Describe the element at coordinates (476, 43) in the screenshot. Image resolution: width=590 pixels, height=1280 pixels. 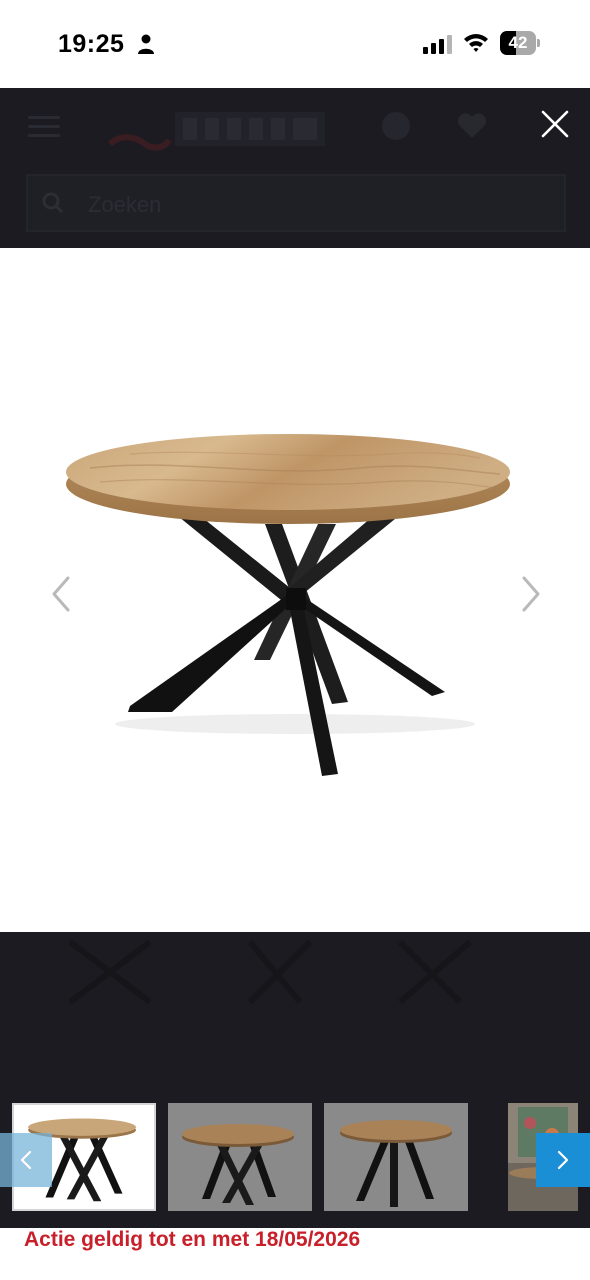
I see `wifi-icon` at that location.